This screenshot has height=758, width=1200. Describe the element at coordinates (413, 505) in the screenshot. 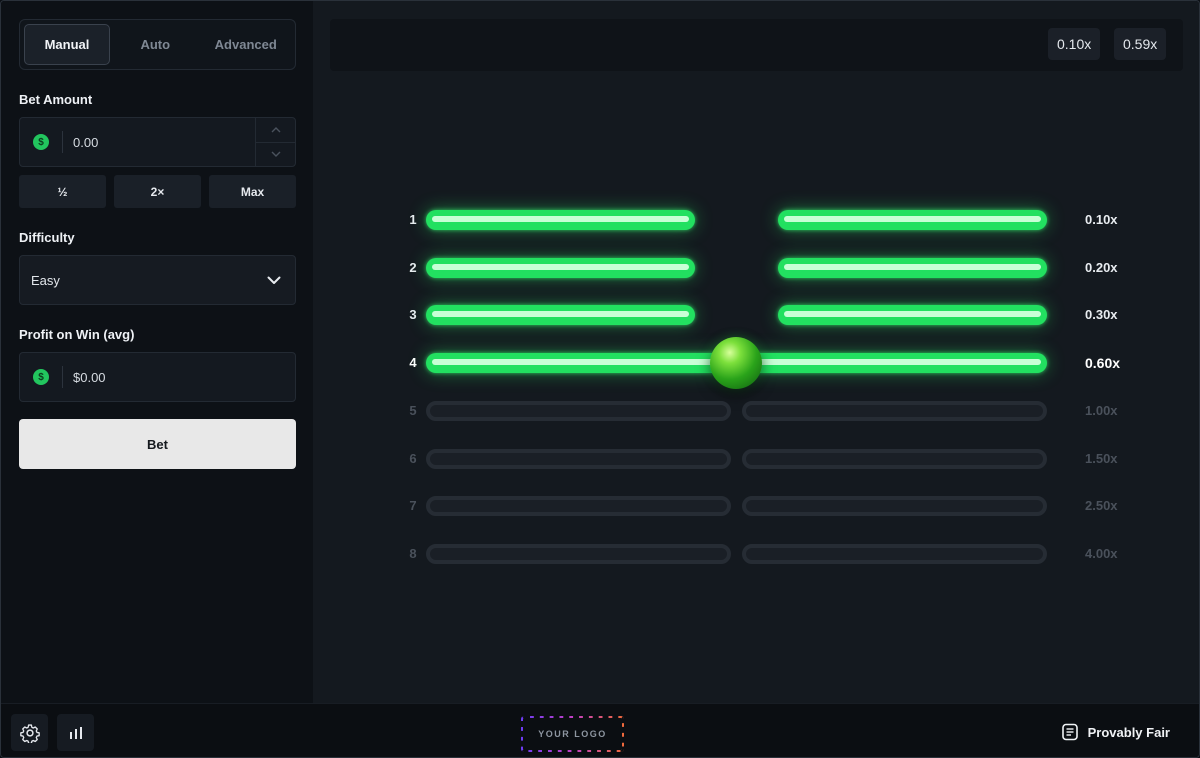

I see `row-number: 7` at that location.